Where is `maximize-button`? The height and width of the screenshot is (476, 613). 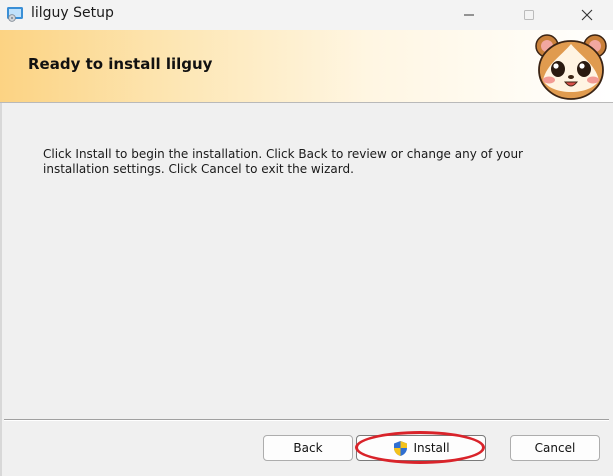 maximize-button is located at coordinates (529, 15).